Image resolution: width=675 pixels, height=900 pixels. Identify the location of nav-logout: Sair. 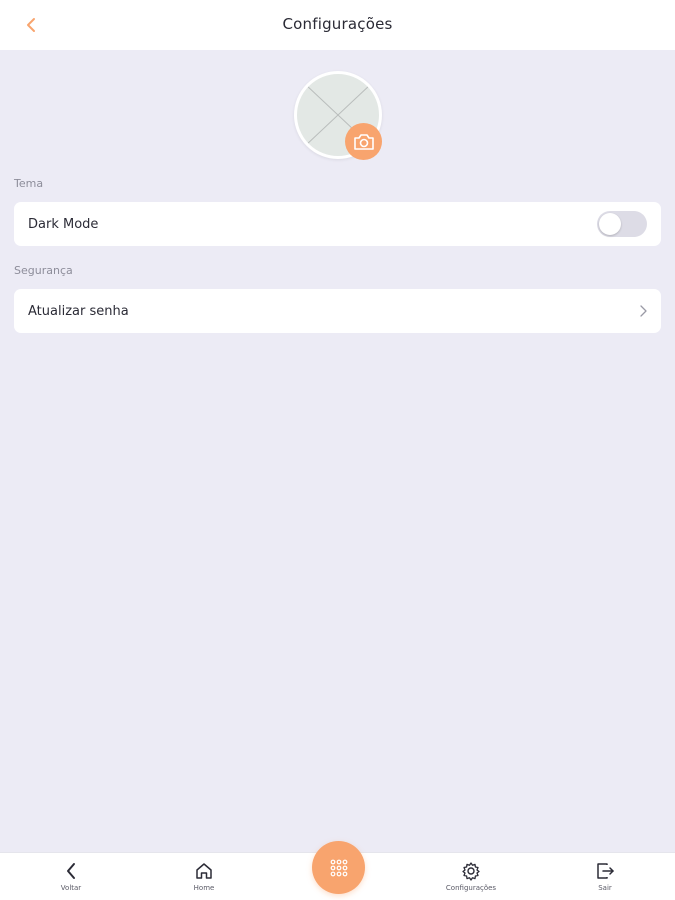
(605, 876).